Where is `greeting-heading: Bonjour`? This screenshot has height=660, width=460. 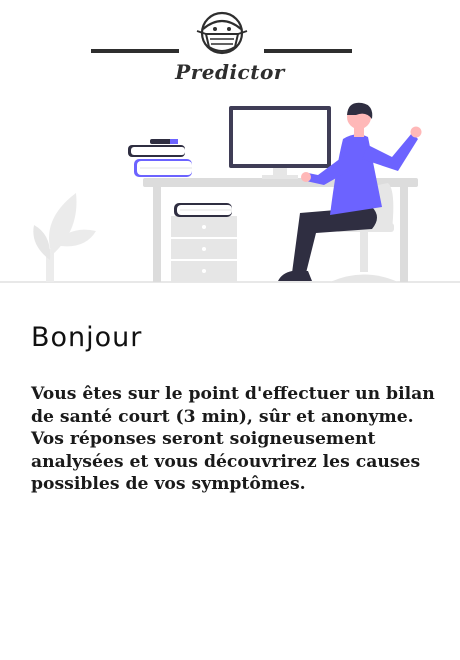
greeting-heading: Bonjour is located at coordinates (87, 337).